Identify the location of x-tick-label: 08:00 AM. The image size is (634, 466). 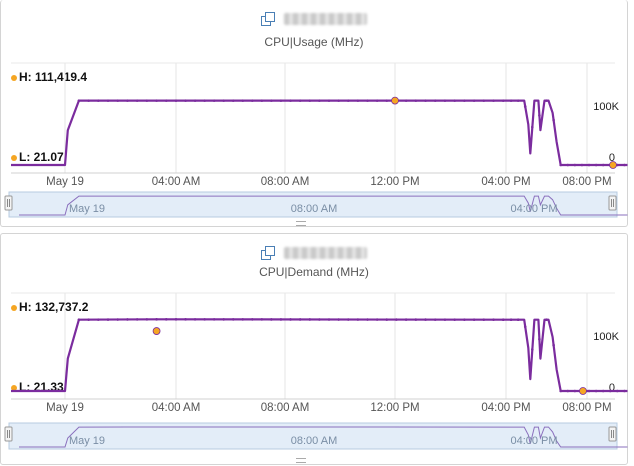
(285, 408).